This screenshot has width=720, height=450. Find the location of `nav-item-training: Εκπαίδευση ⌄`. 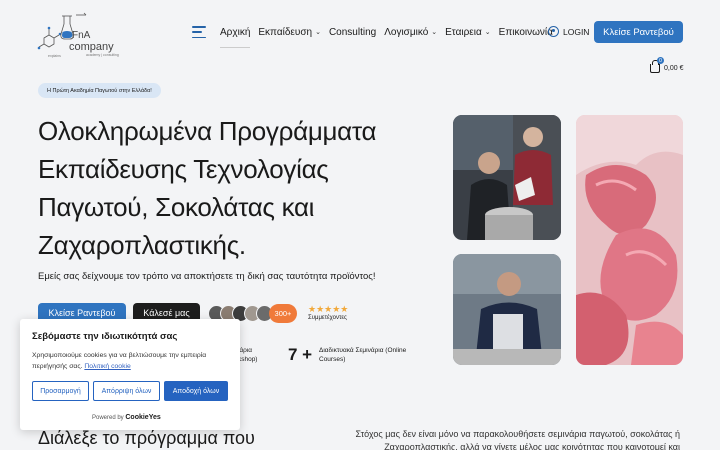

nav-item-training: Εκπαίδευση ⌄ is located at coordinates (289, 32).